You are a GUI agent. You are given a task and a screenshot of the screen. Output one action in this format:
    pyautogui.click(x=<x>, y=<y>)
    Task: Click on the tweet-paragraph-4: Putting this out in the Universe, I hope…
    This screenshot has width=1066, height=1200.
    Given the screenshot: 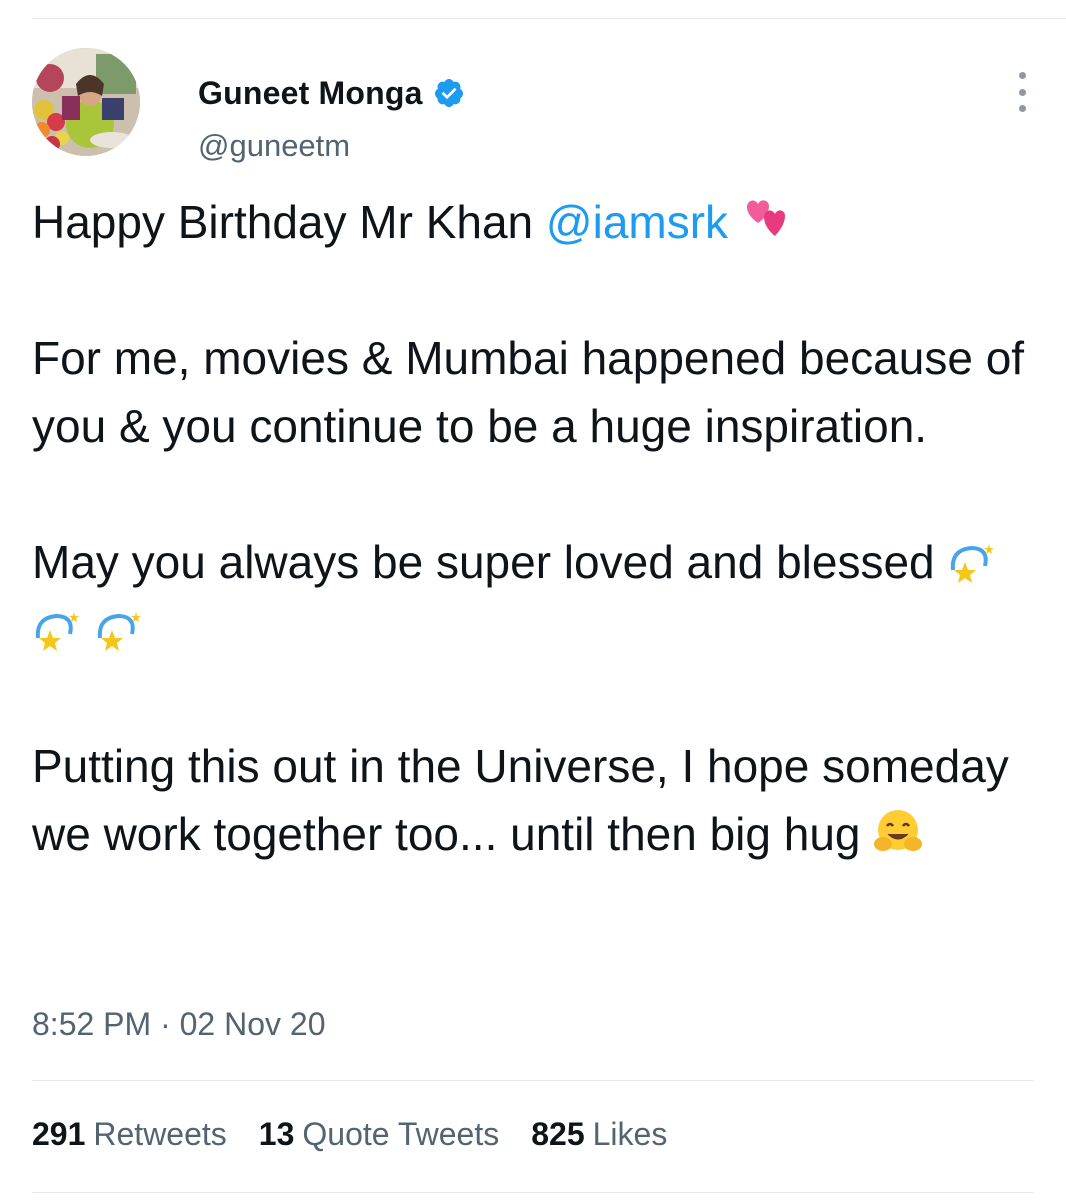 What is the action you would take?
    pyautogui.click(x=537, y=800)
    